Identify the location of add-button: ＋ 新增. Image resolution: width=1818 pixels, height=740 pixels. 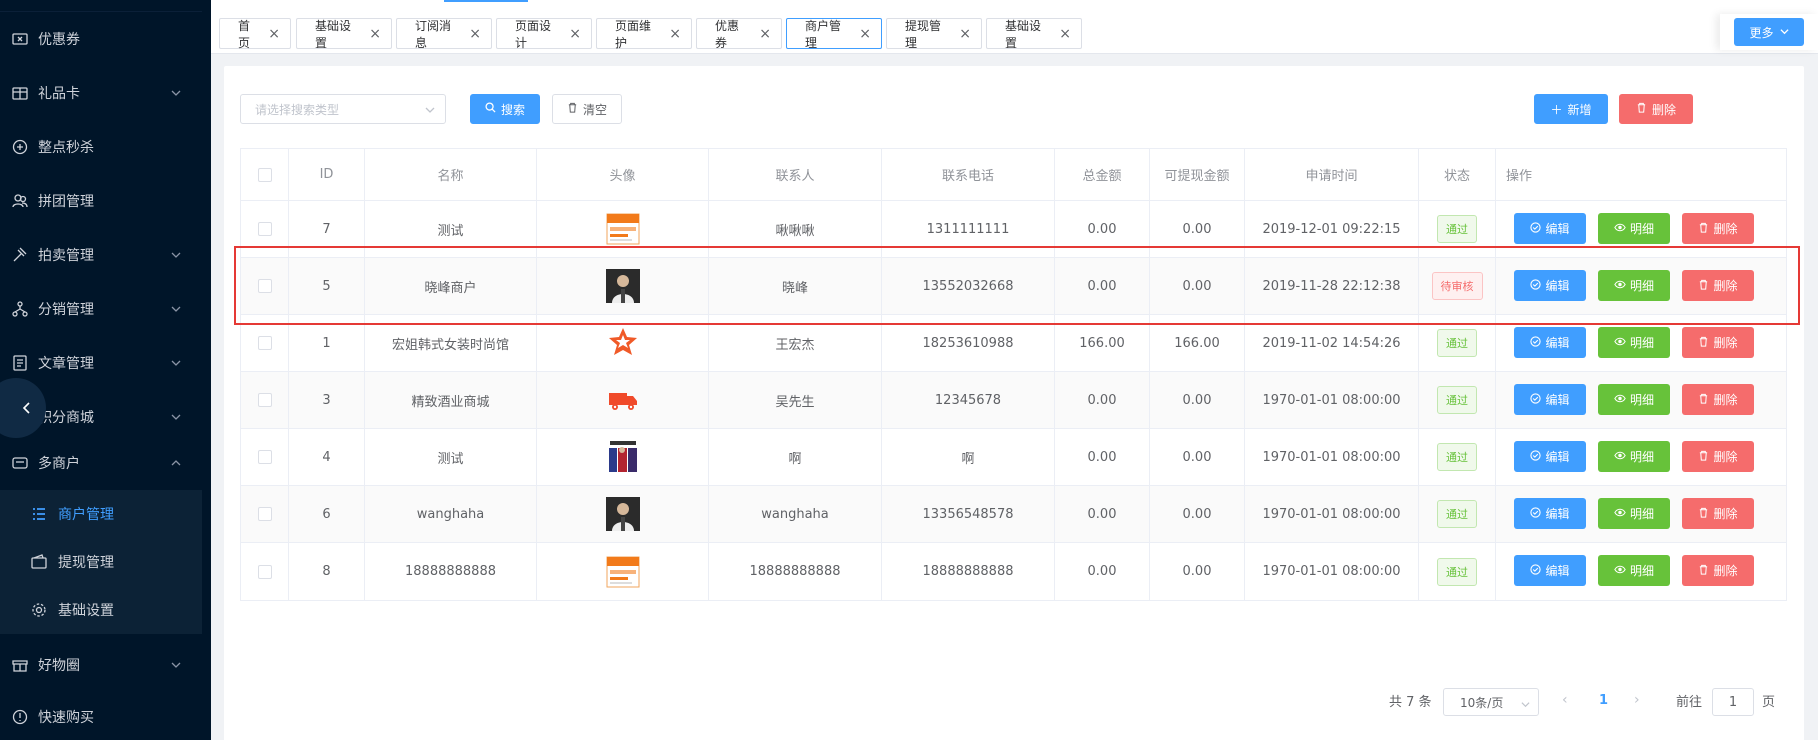
(1571, 109).